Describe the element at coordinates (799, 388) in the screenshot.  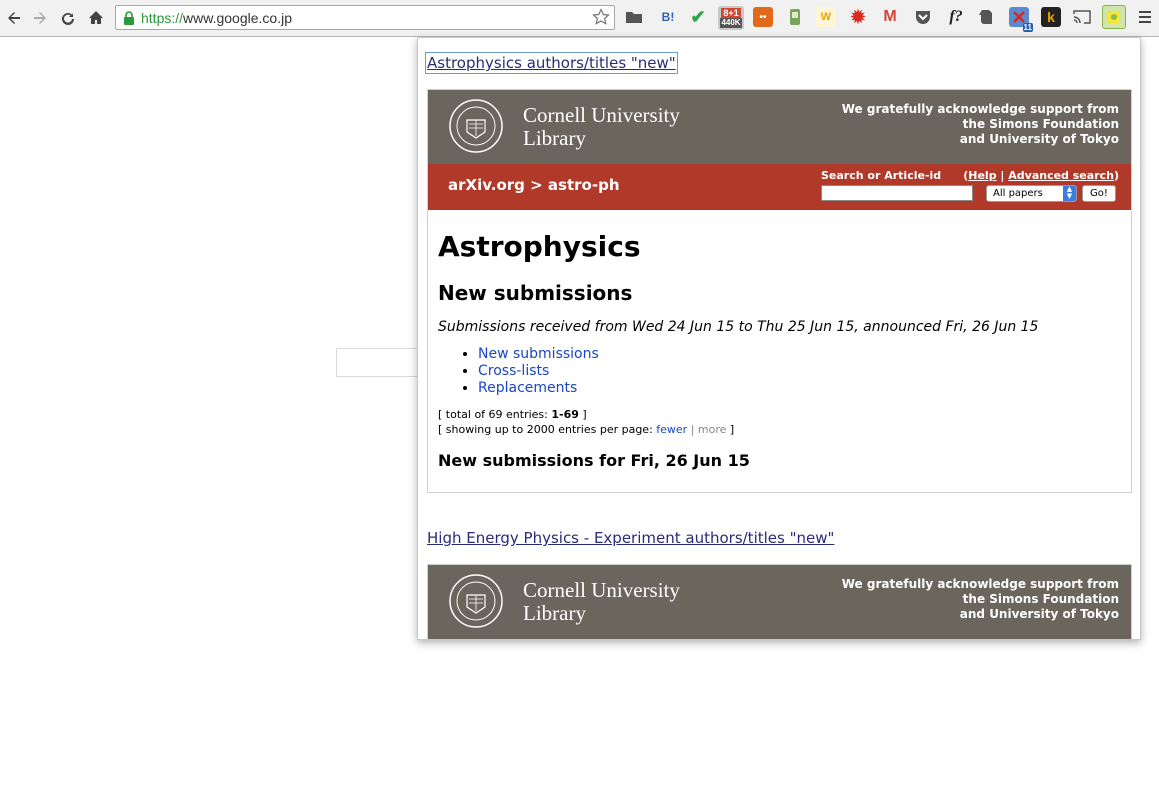
I see `list-item: Replacements` at that location.